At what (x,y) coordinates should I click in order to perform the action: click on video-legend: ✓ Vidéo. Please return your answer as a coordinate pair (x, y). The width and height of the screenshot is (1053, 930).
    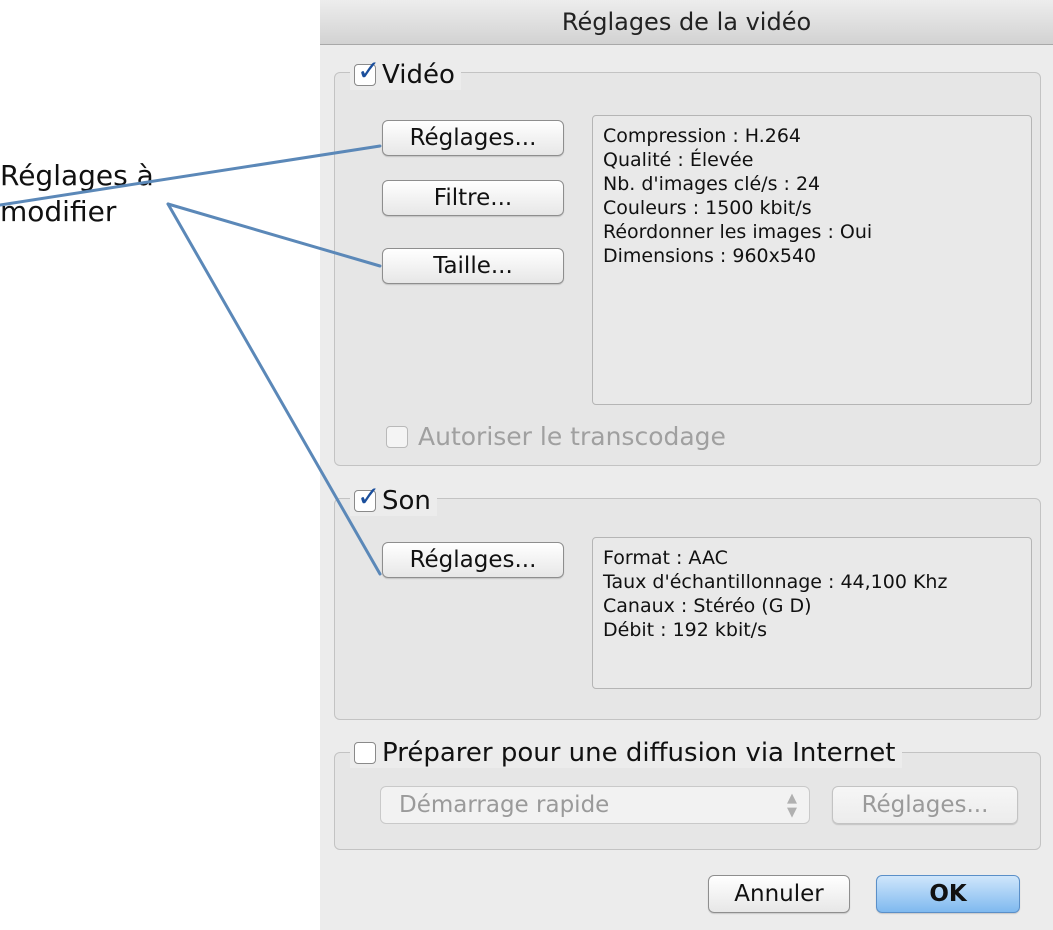
    Looking at the image, I should click on (405, 73).